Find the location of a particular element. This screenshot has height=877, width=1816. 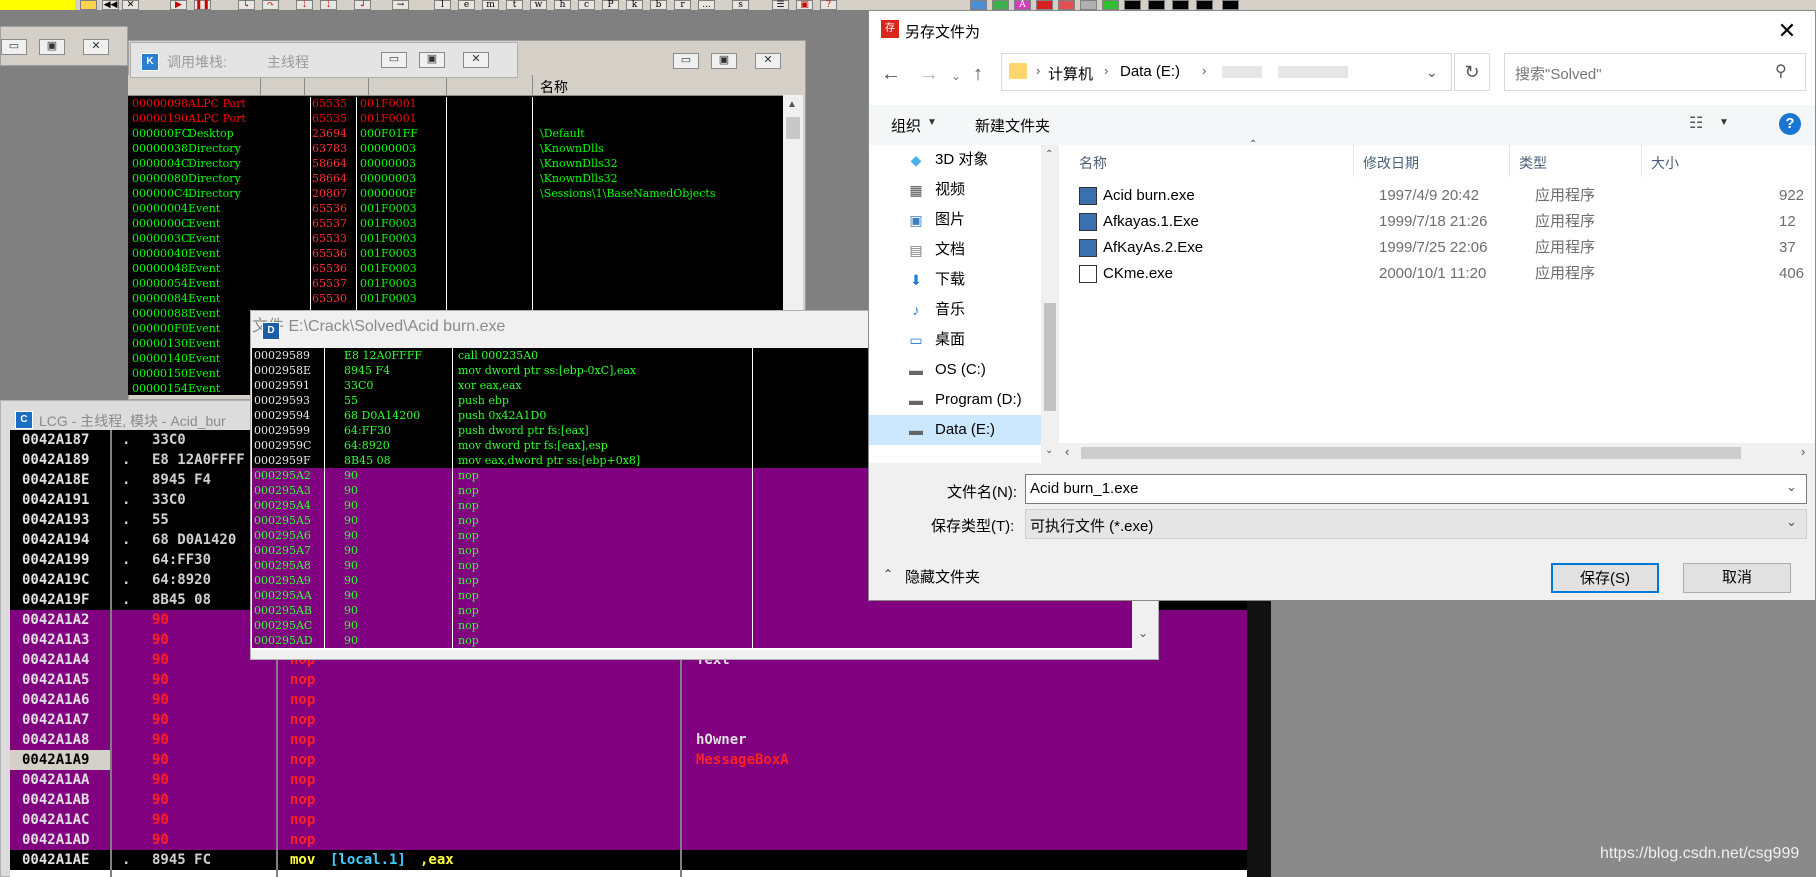

close-button: ✕ is located at coordinates (96, 47).